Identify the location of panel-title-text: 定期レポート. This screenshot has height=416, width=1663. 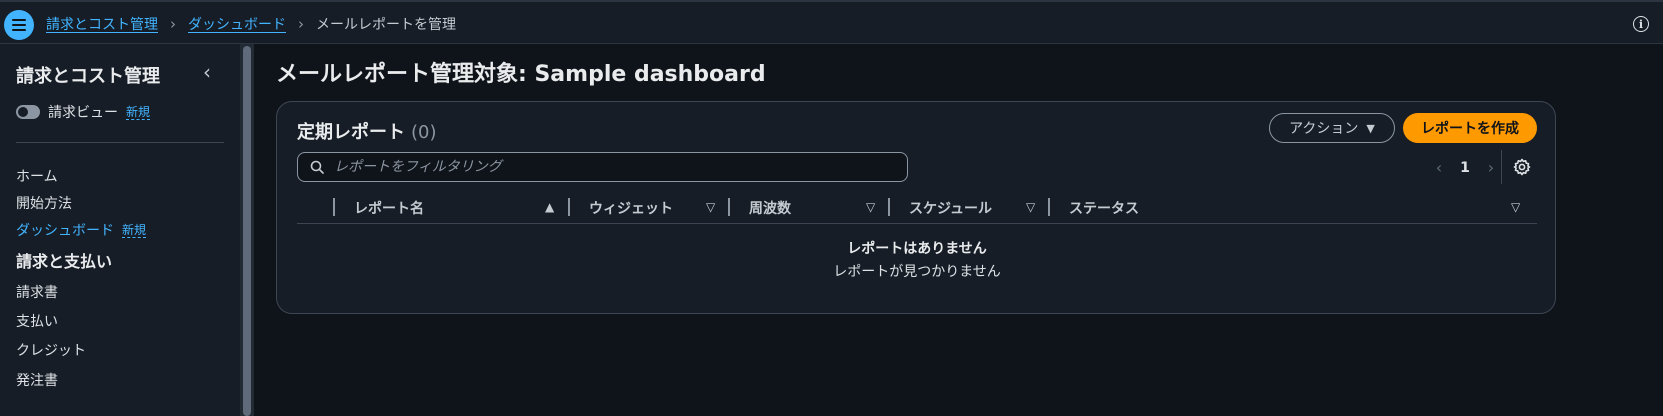
(351, 132).